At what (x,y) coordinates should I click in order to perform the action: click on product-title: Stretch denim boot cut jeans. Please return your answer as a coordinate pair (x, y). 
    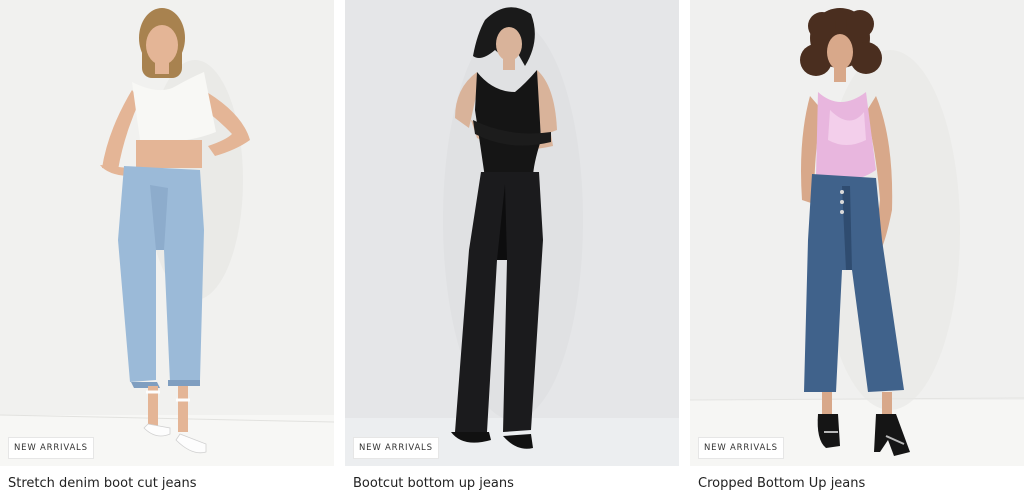
    Looking at the image, I should click on (102, 483).